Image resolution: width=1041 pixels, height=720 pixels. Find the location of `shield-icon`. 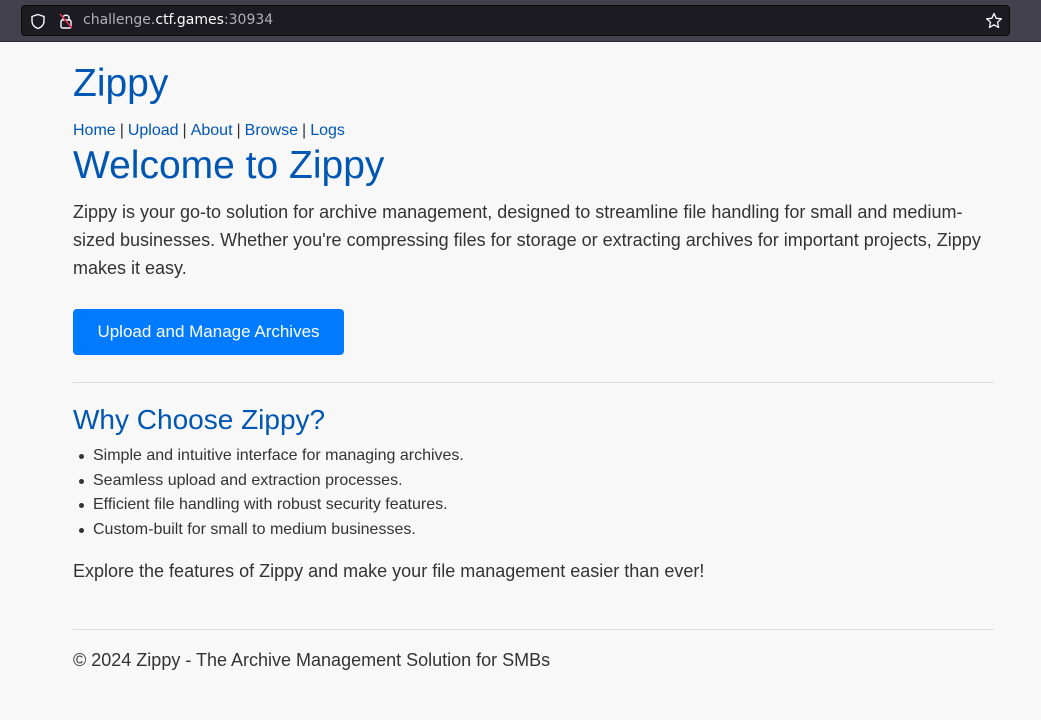

shield-icon is located at coordinates (38, 24).